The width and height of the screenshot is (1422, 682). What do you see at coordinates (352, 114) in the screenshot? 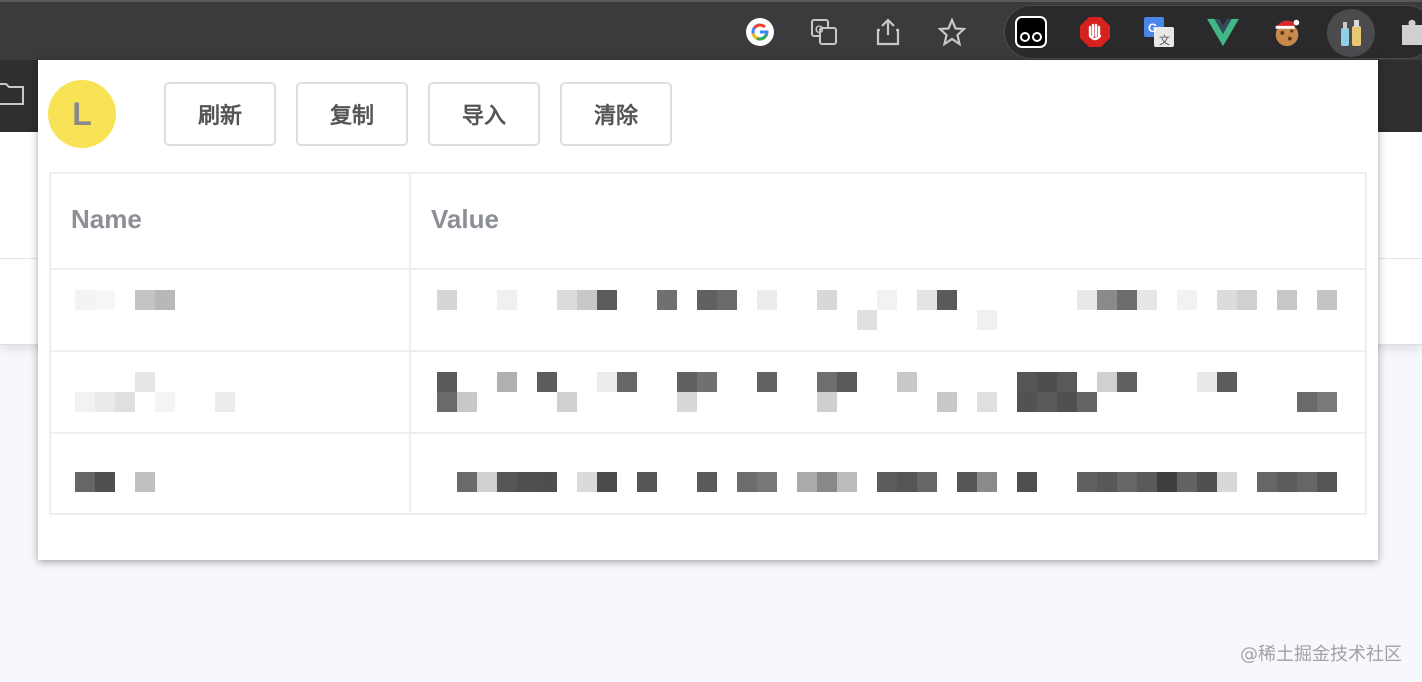
I see `copy-button: 复制` at bounding box center [352, 114].